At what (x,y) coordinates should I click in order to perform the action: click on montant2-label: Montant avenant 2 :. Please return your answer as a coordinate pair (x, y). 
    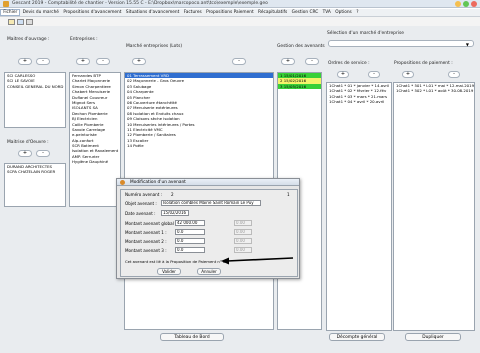
    Looking at the image, I should click on (146, 241).